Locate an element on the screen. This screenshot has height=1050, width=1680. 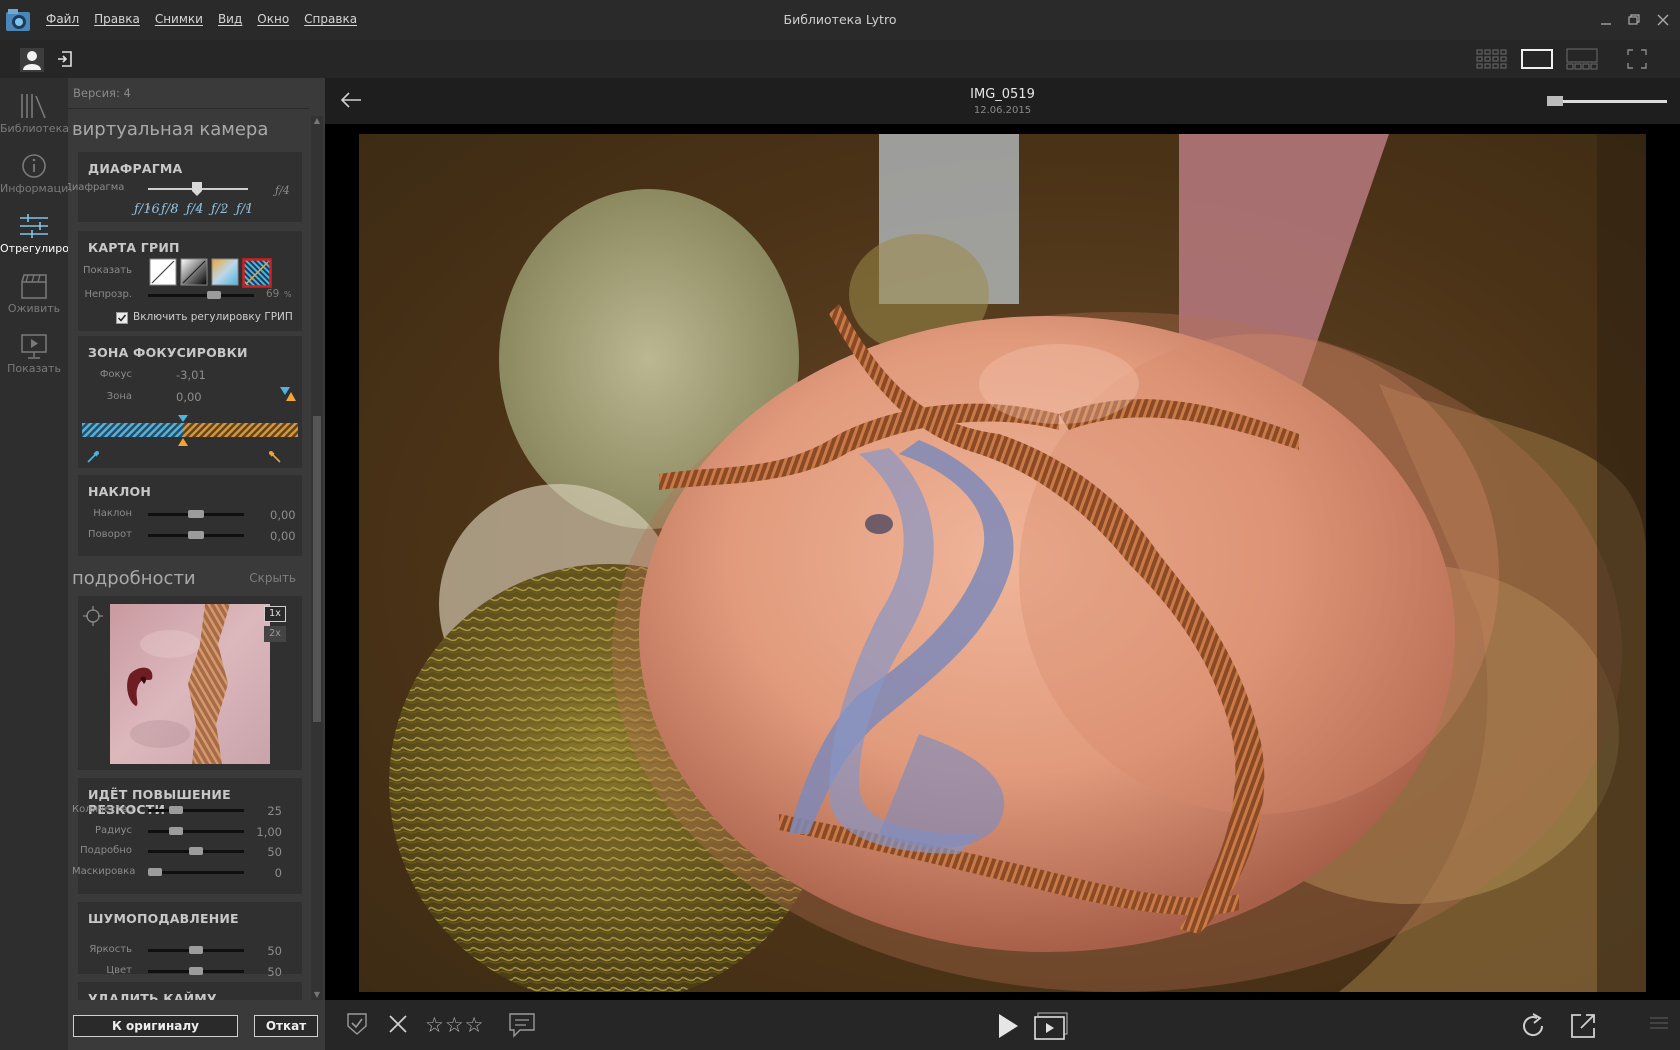
scroll-down-arrow: ▼ is located at coordinates (317, 995).